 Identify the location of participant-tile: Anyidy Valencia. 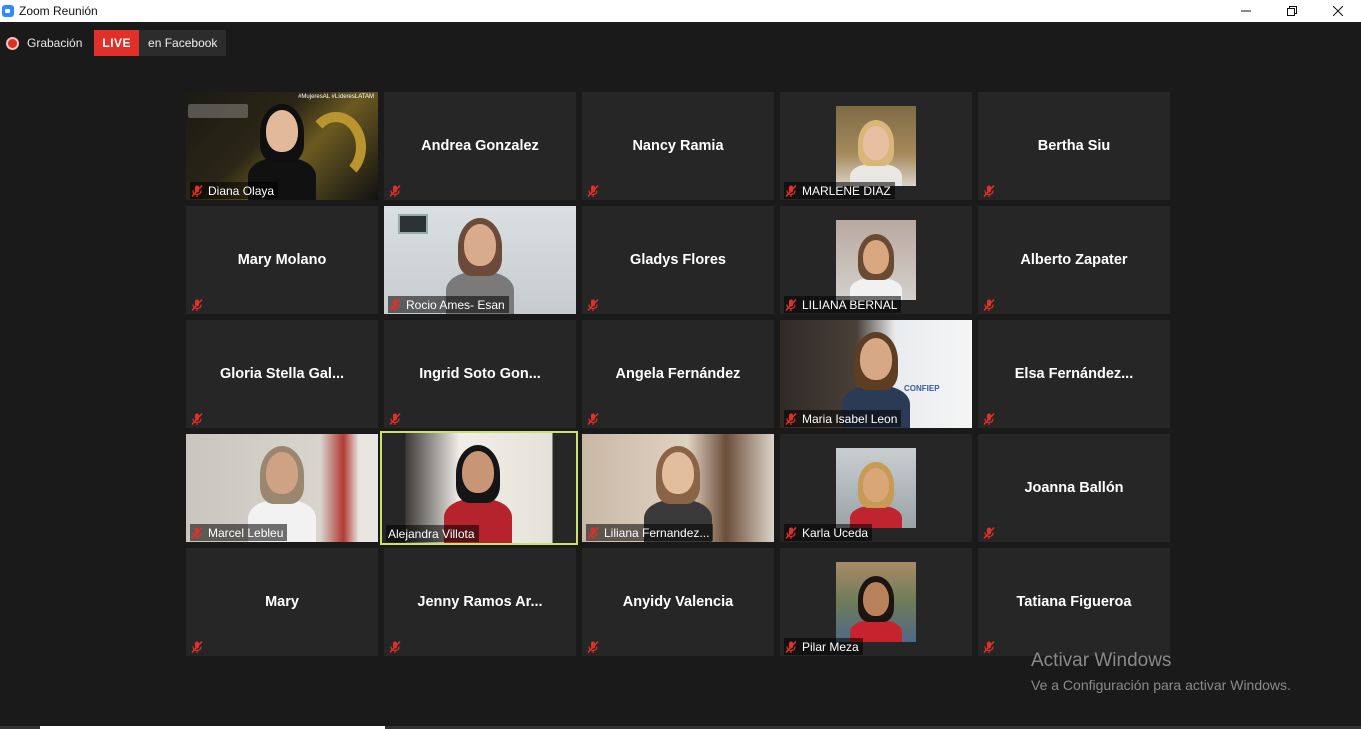
(678, 602).